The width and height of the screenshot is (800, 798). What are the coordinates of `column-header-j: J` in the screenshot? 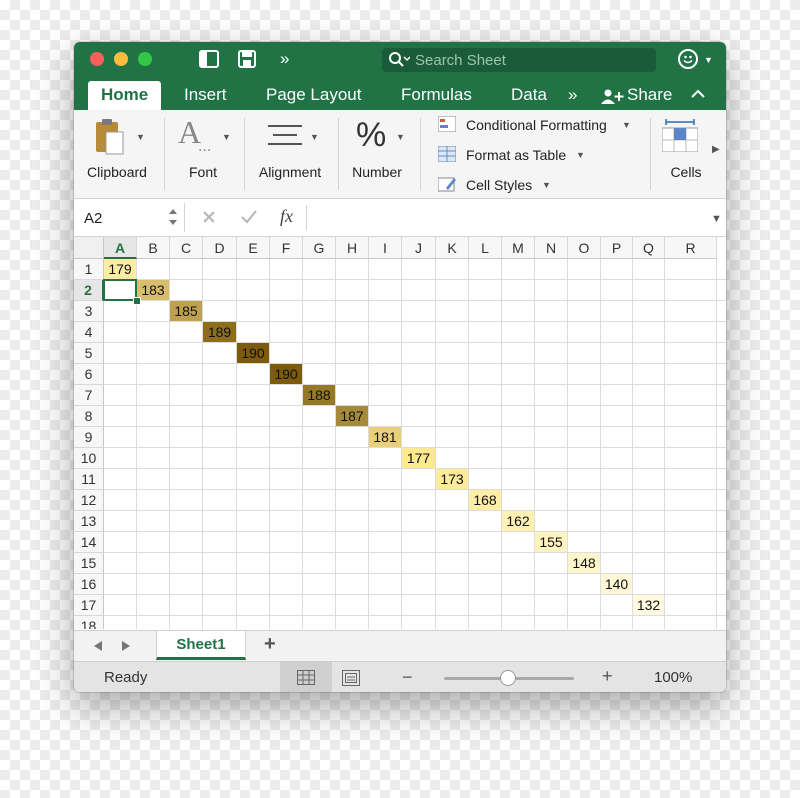 It's located at (419, 248).